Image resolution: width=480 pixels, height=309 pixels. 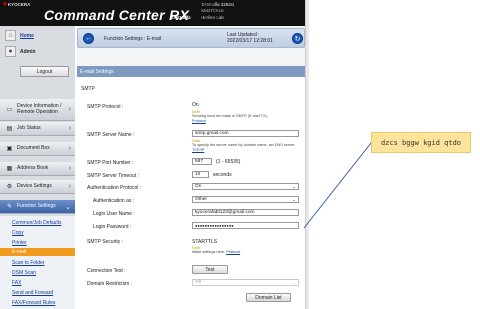 What do you see at coordinates (337, 185) in the screenshot?
I see `callout-connector` at bounding box center [337, 185].